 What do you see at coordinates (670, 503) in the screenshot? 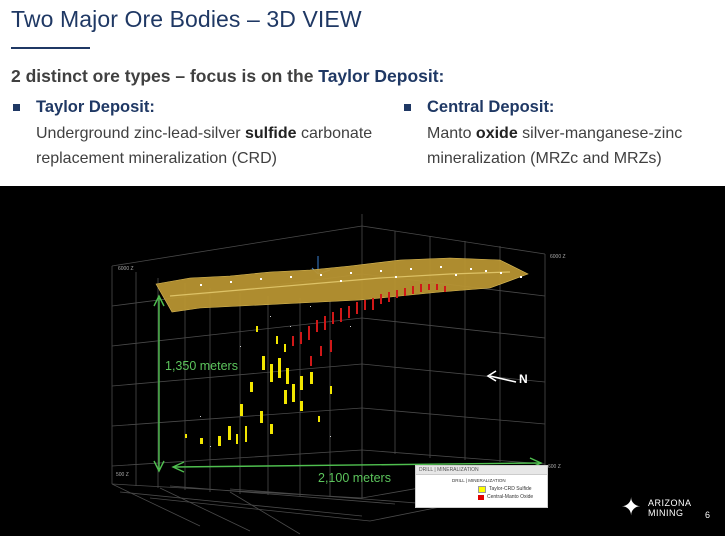
I see `logo-line-1: ARIZONA` at bounding box center [670, 503].